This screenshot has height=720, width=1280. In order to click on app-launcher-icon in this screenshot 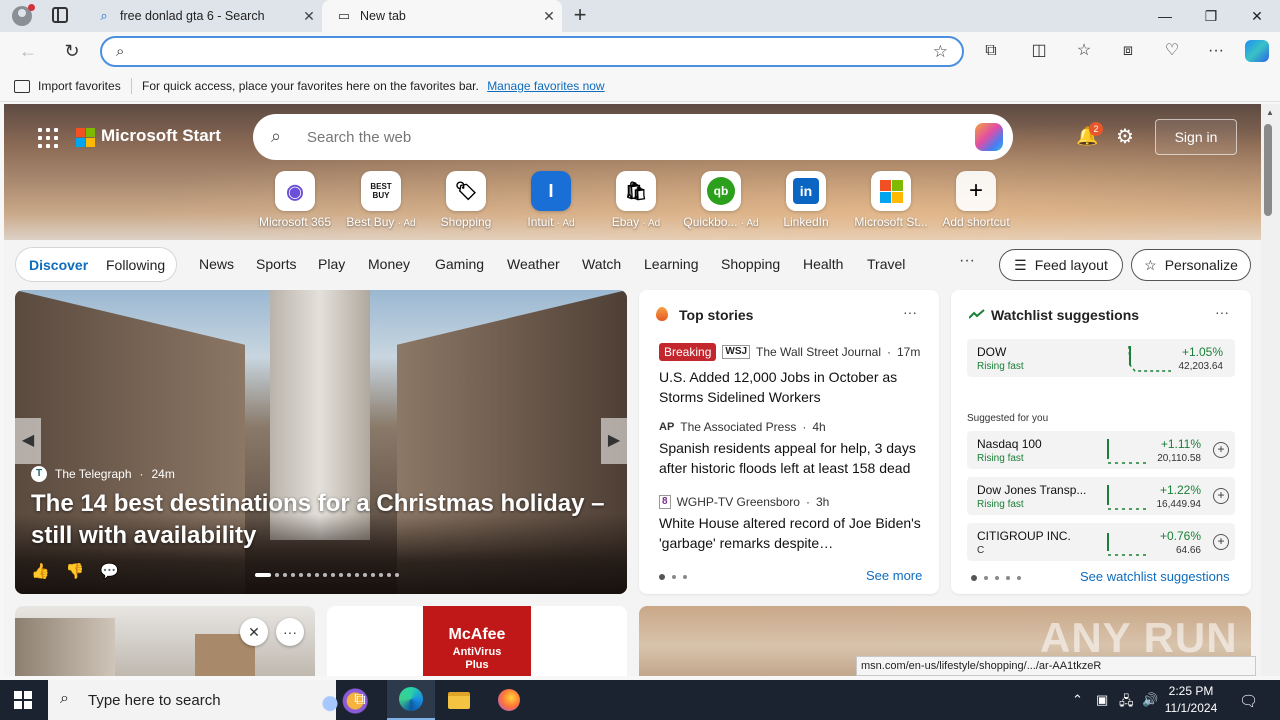, I will do `click(48, 138)`.